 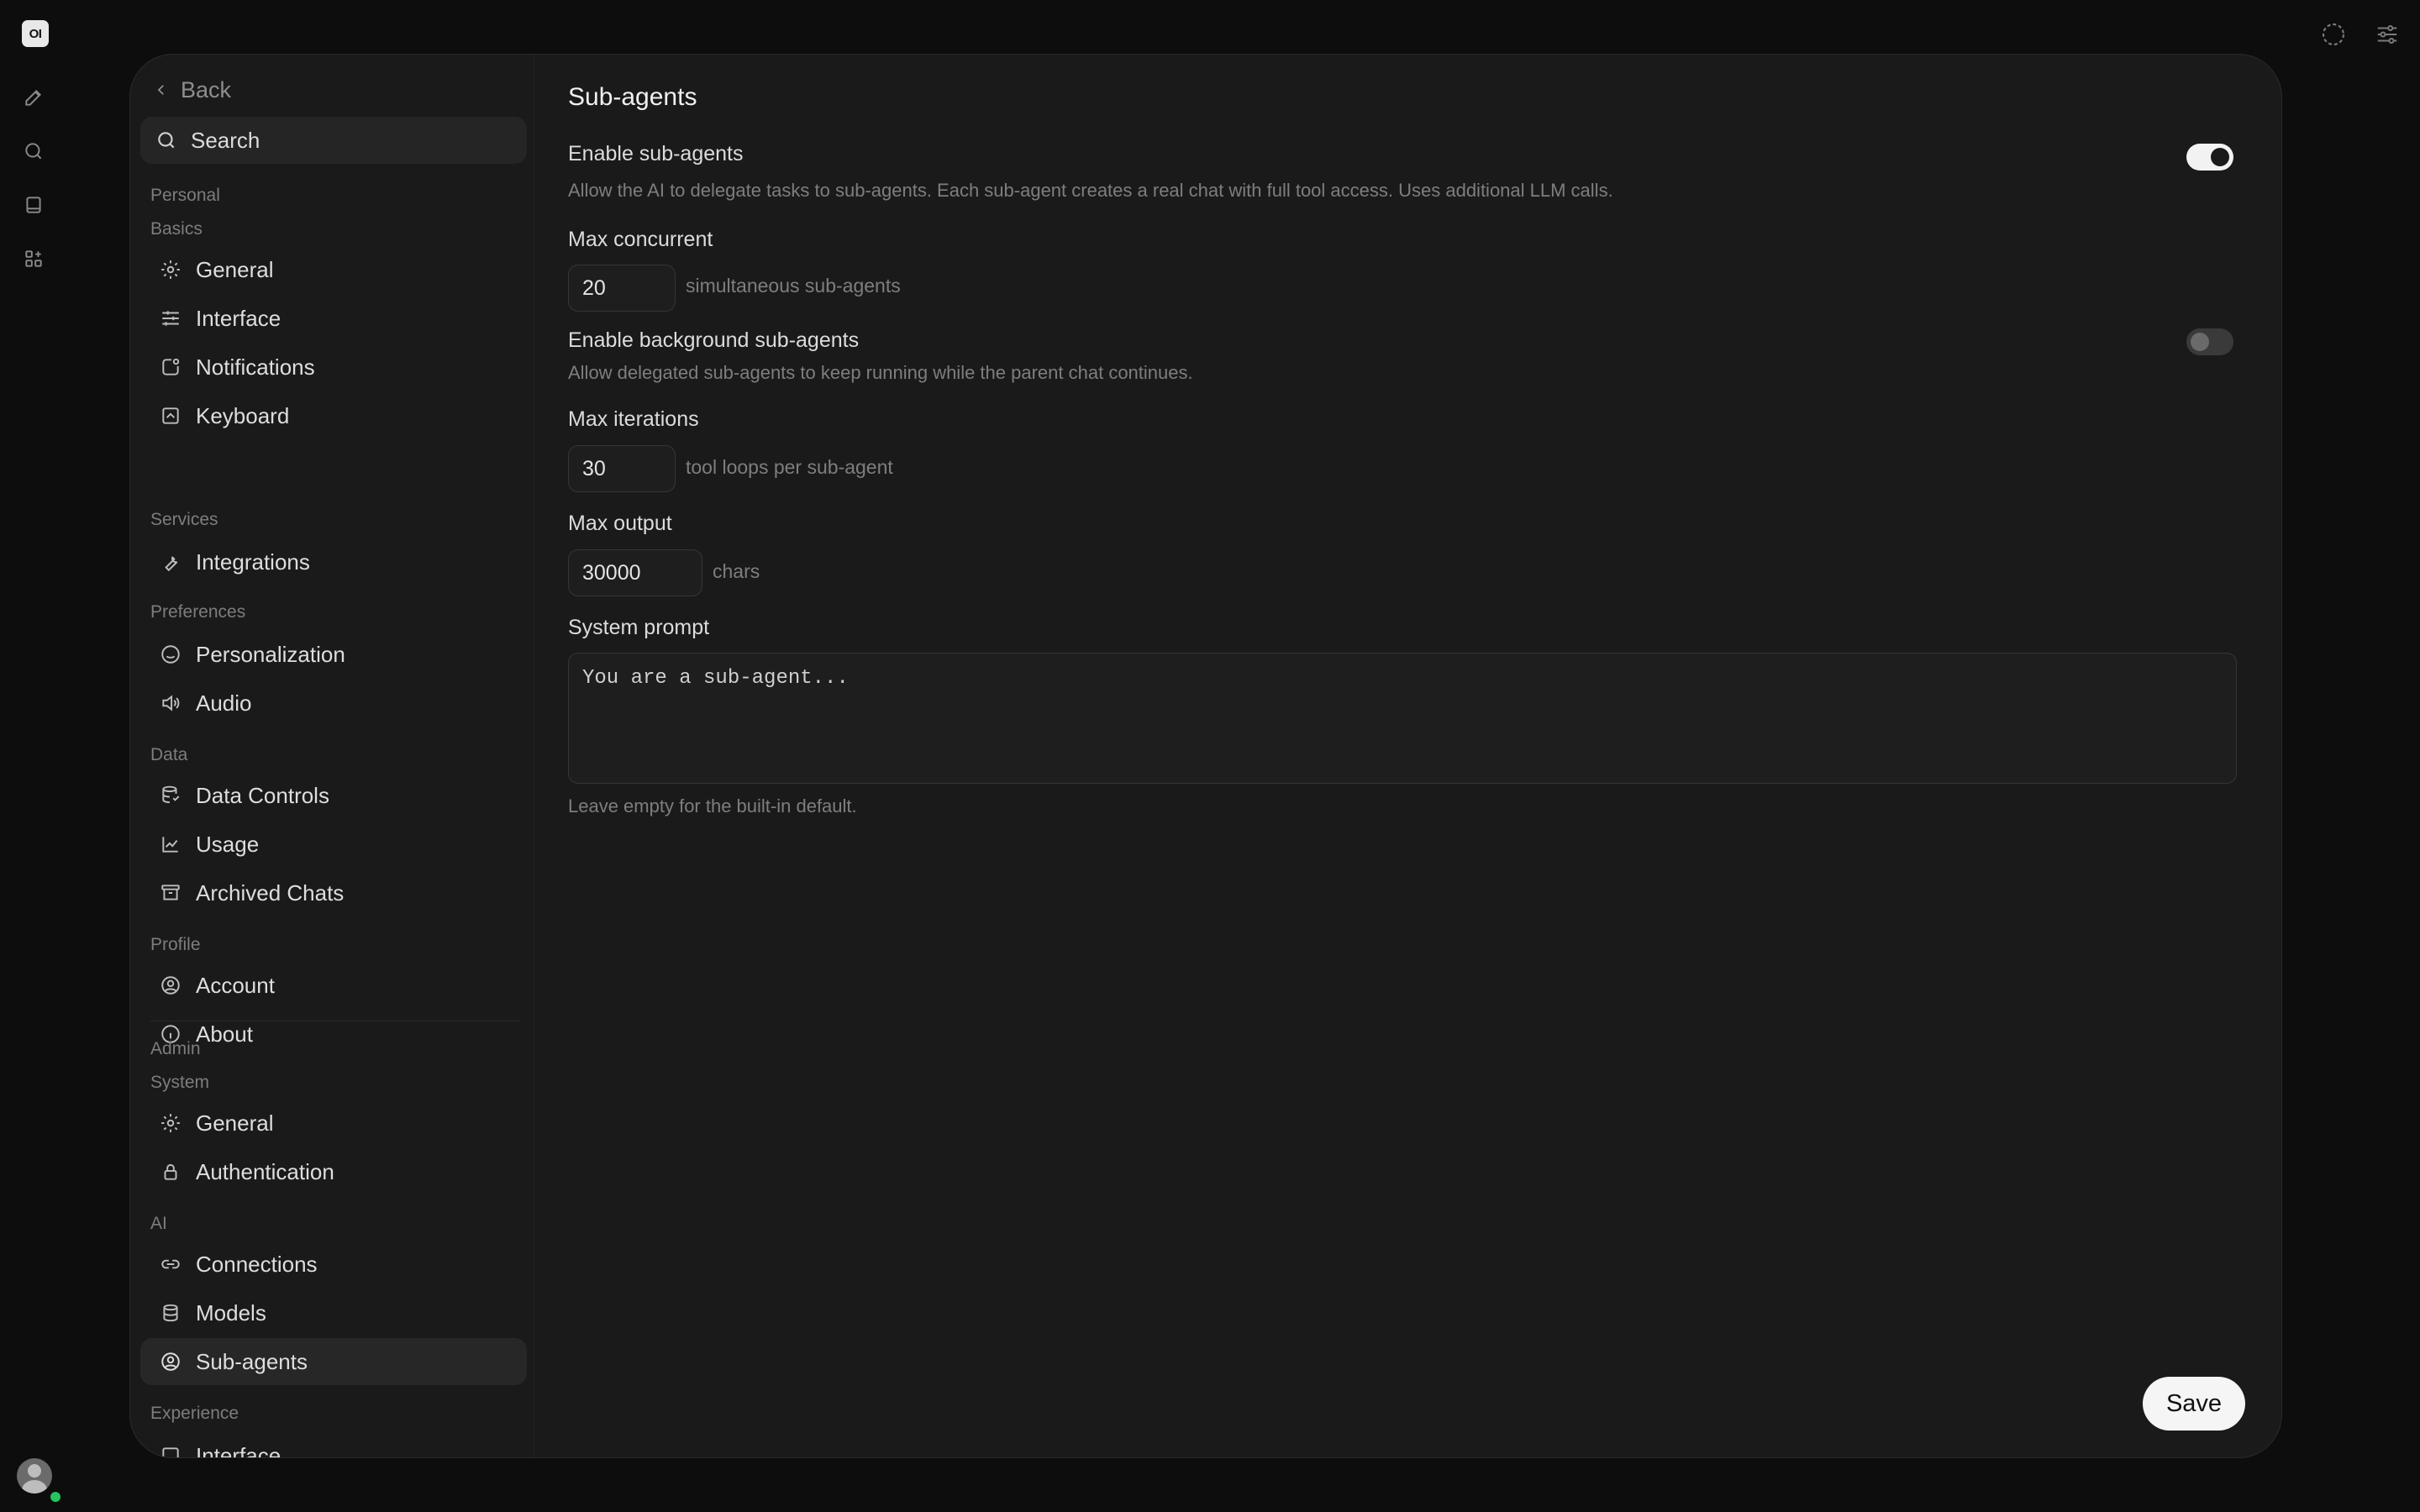 What do you see at coordinates (34, 1476) in the screenshot?
I see `user-avatar` at bounding box center [34, 1476].